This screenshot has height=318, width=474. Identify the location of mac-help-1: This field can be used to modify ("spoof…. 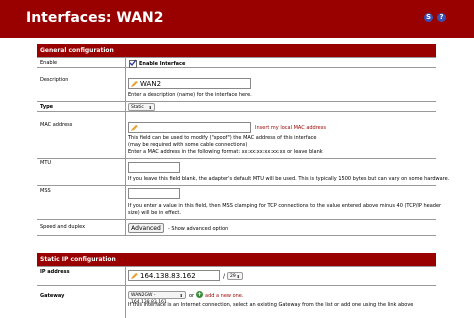
(222, 138).